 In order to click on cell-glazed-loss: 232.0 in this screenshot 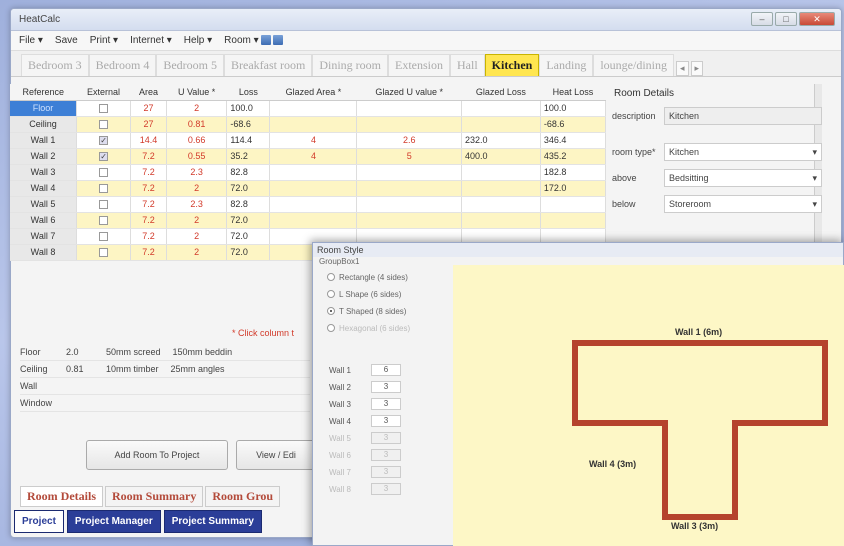, I will do `click(501, 140)`.